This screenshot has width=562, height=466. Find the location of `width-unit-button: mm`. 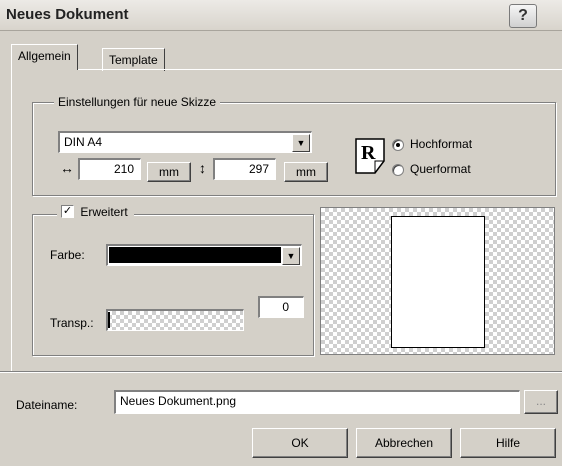

width-unit-button: mm is located at coordinates (169, 172).